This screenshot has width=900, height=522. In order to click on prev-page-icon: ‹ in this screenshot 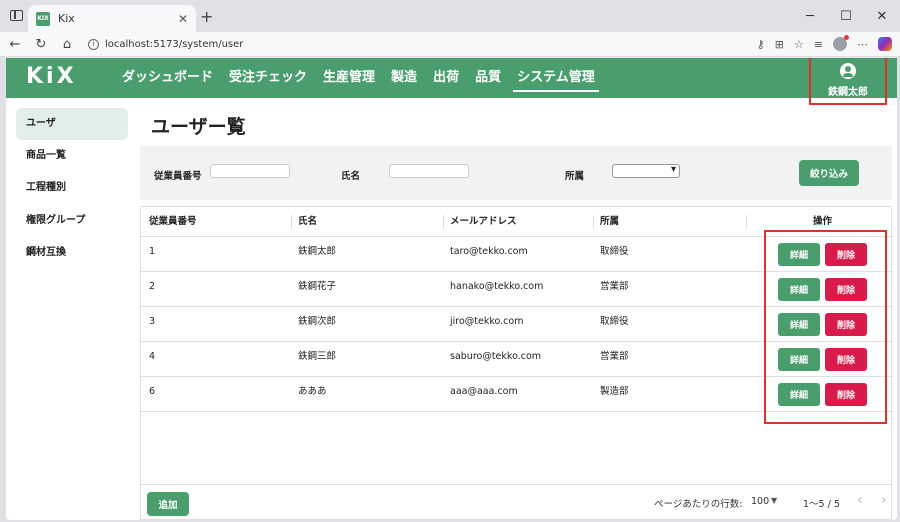, I will do `click(860, 500)`.